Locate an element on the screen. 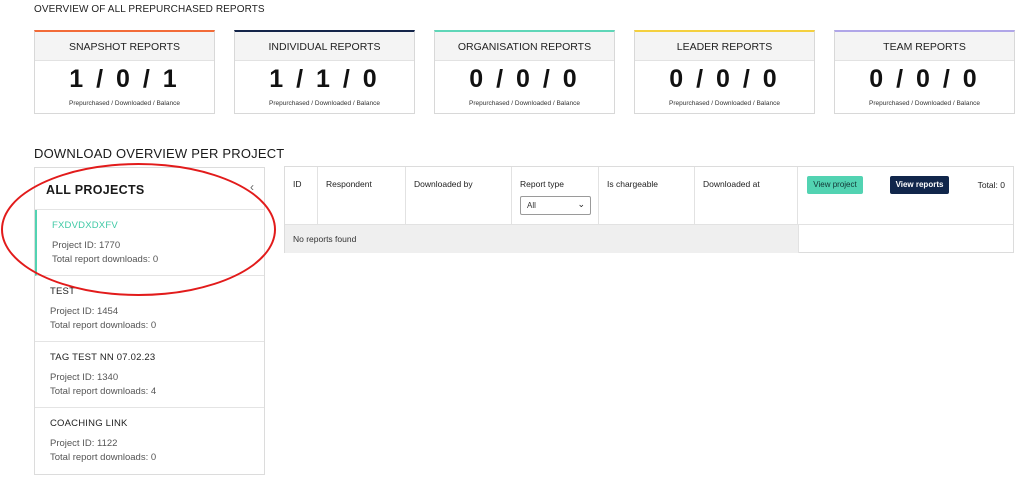  chevron-down-icon: ⌄ is located at coordinates (581, 204).